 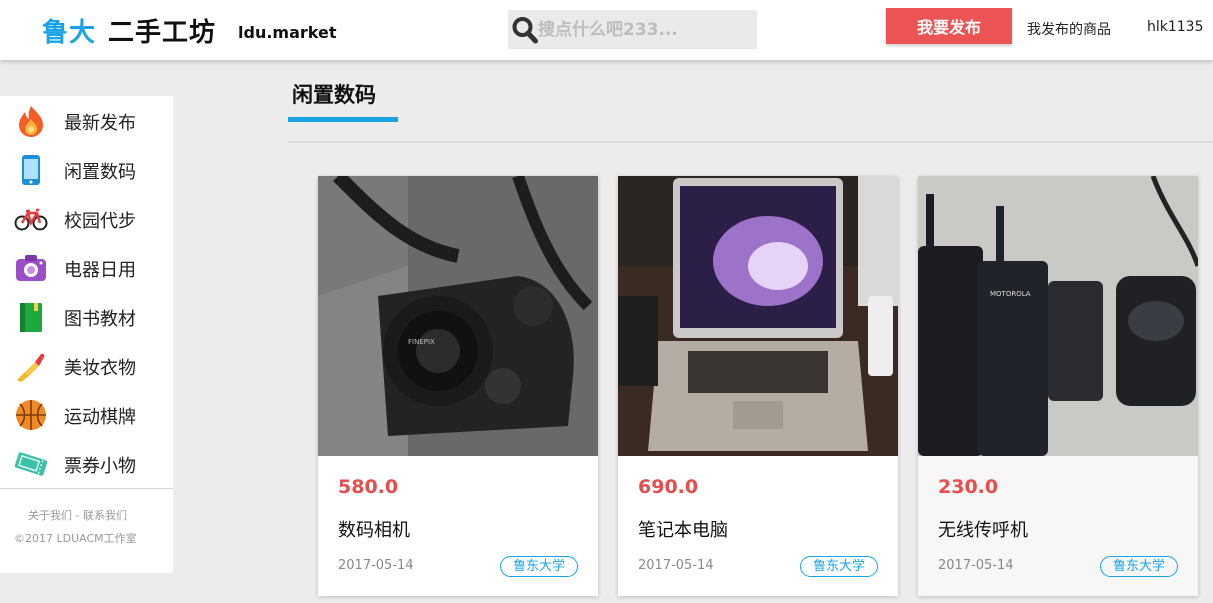 What do you see at coordinates (31, 464) in the screenshot?
I see `ticket-icon` at bounding box center [31, 464].